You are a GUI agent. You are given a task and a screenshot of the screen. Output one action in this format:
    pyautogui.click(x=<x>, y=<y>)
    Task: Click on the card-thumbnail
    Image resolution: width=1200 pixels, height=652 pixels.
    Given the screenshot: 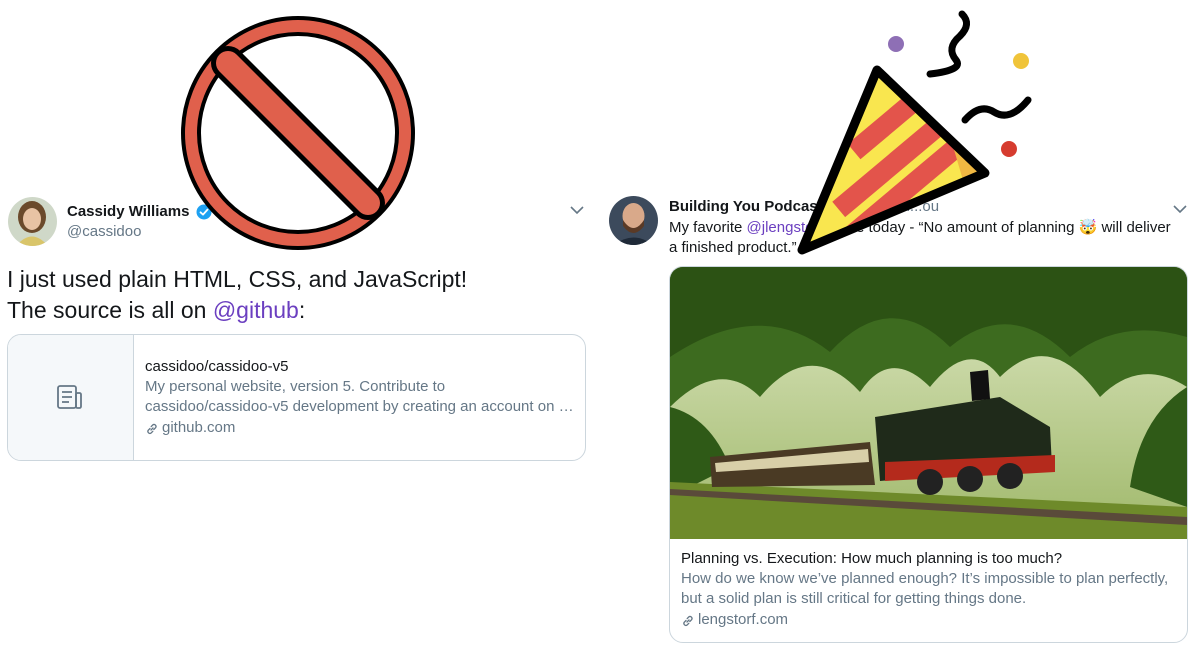 What is the action you would take?
    pyautogui.click(x=71, y=397)
    